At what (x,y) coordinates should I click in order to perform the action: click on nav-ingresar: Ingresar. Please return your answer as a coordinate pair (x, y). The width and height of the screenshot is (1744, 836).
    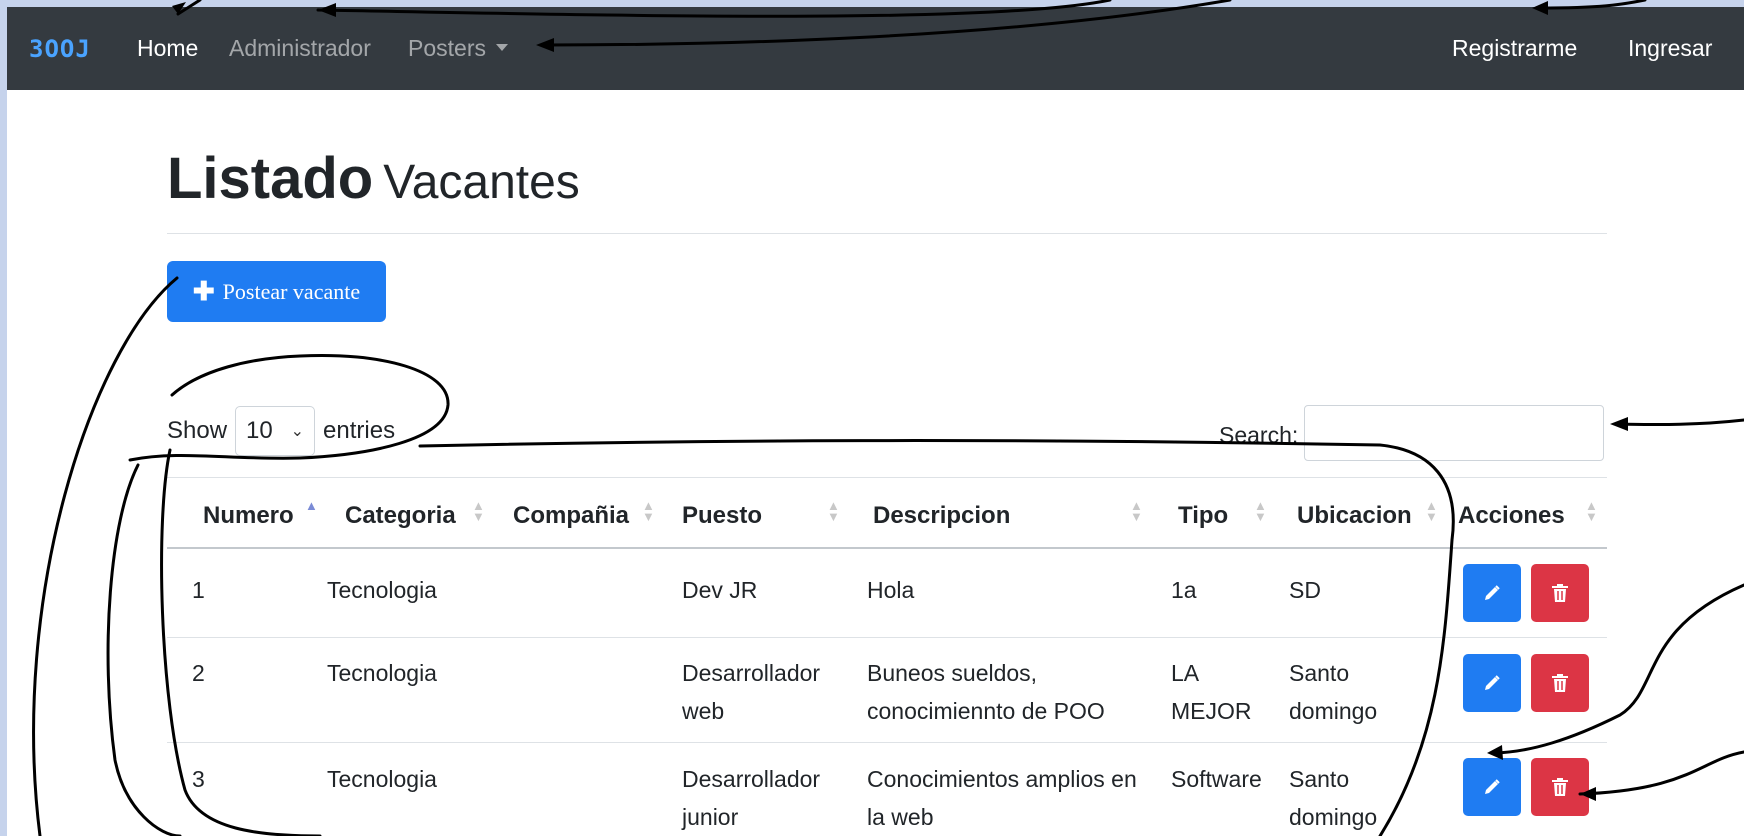
    Looking at the image, I should click on (1670, 48).